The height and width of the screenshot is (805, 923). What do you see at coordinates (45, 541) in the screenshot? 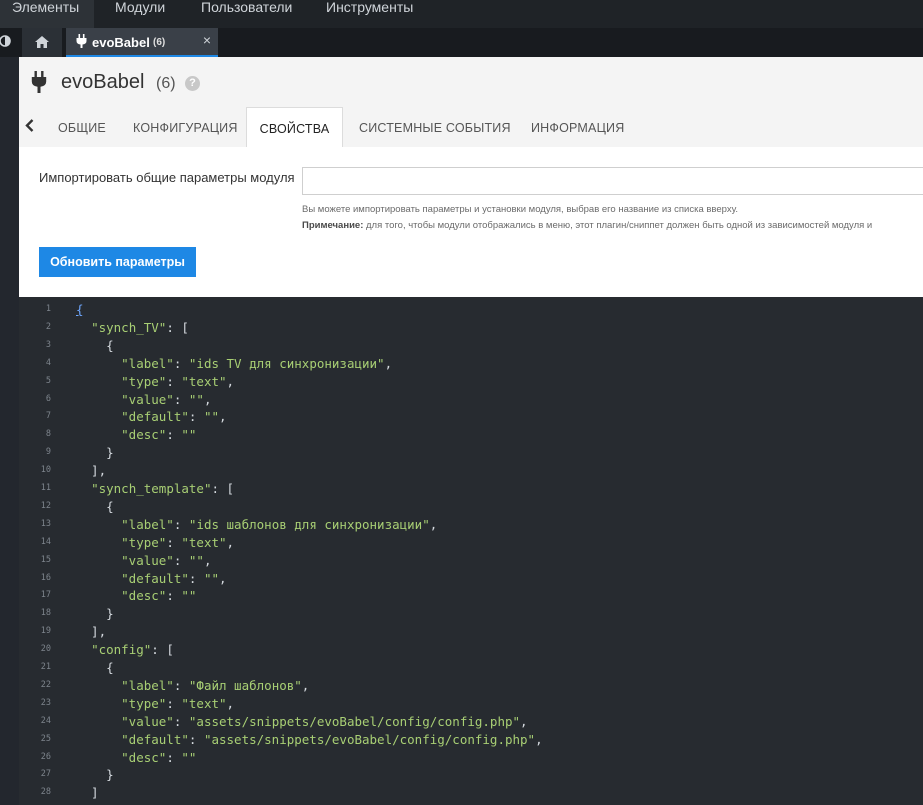
I see `line-number: 14` at bounding box center [45, 541].